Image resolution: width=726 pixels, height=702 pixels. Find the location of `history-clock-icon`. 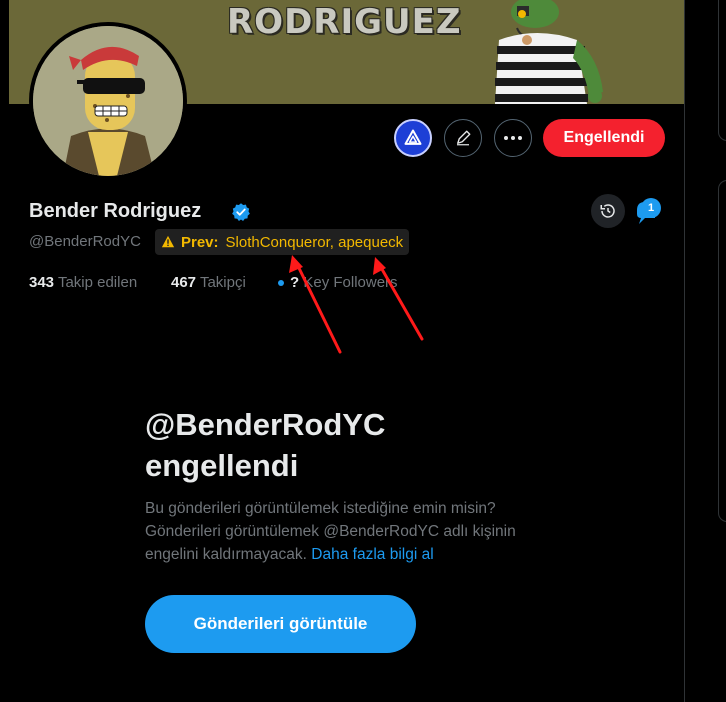

history-clock-icon is located at coordinates (607, 211).